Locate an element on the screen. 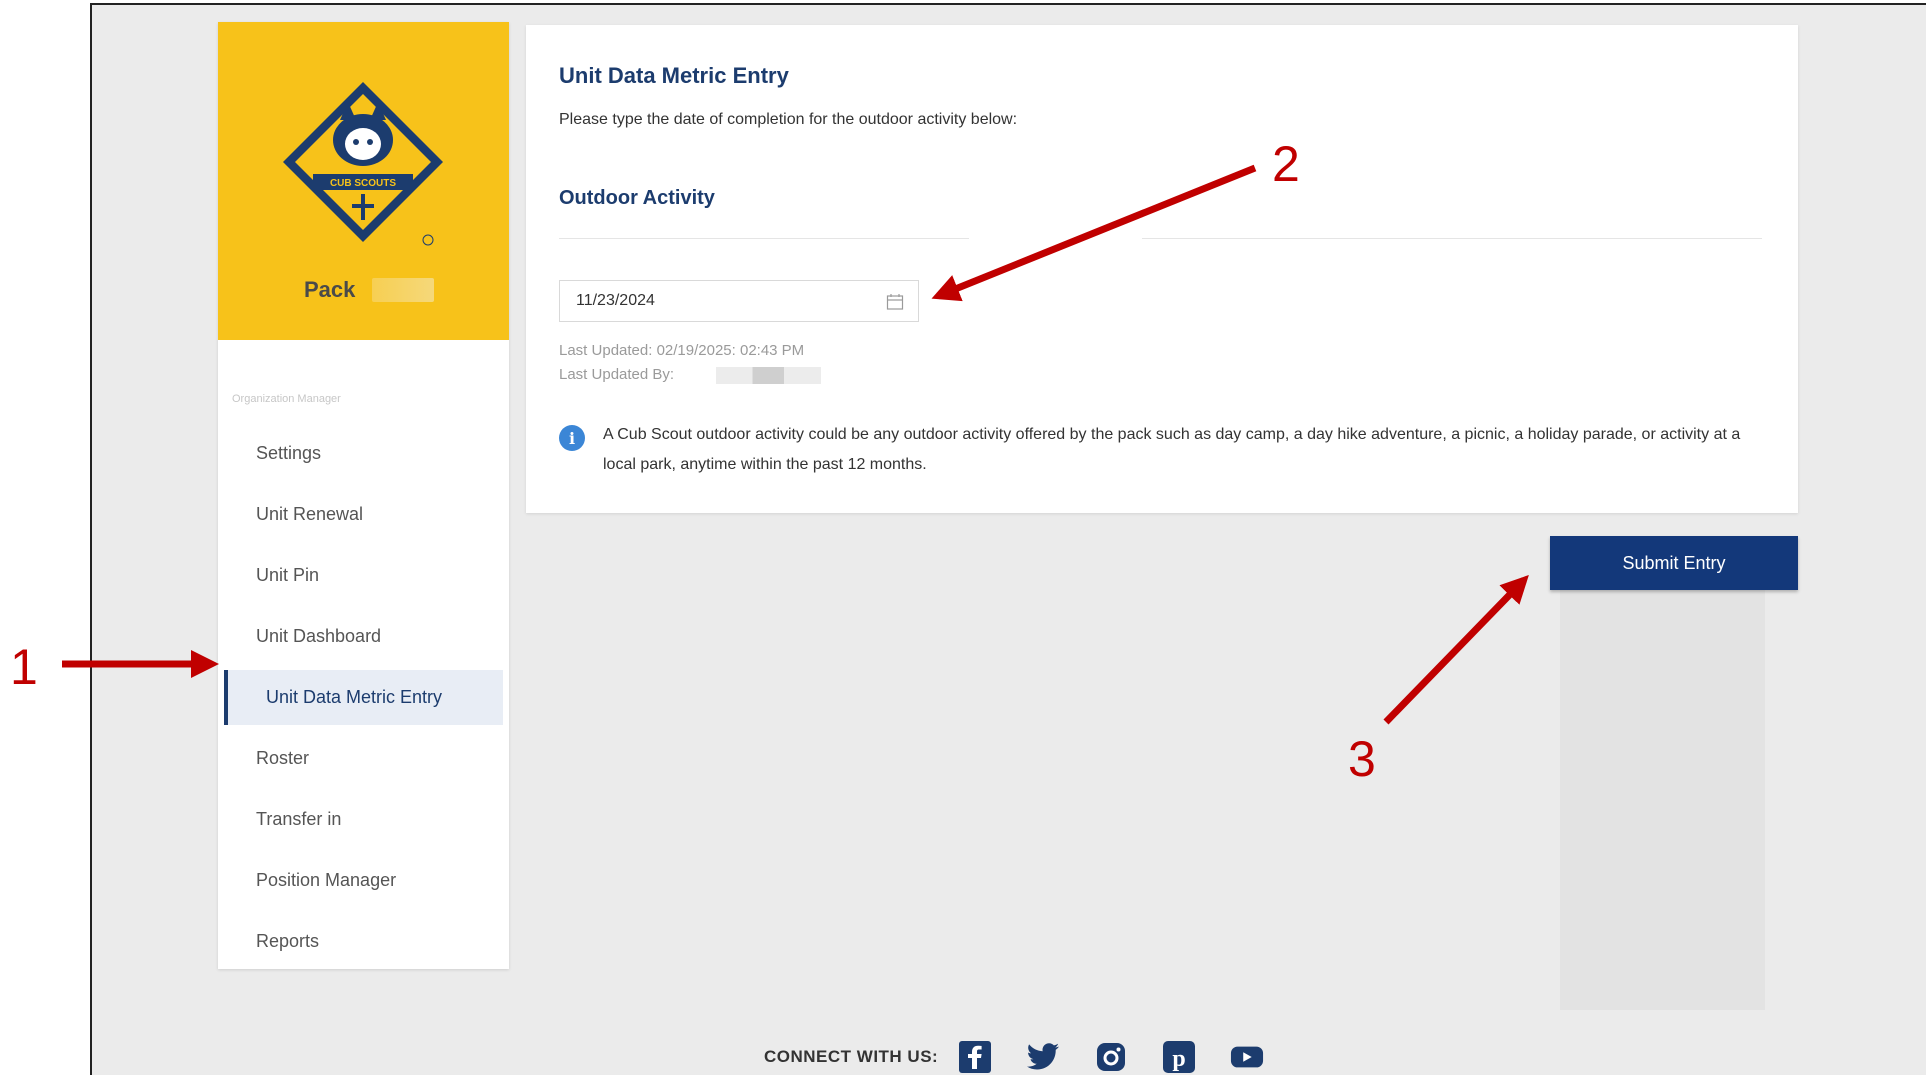  annotation-number-1: 1 is located at coordinates (24, 667).